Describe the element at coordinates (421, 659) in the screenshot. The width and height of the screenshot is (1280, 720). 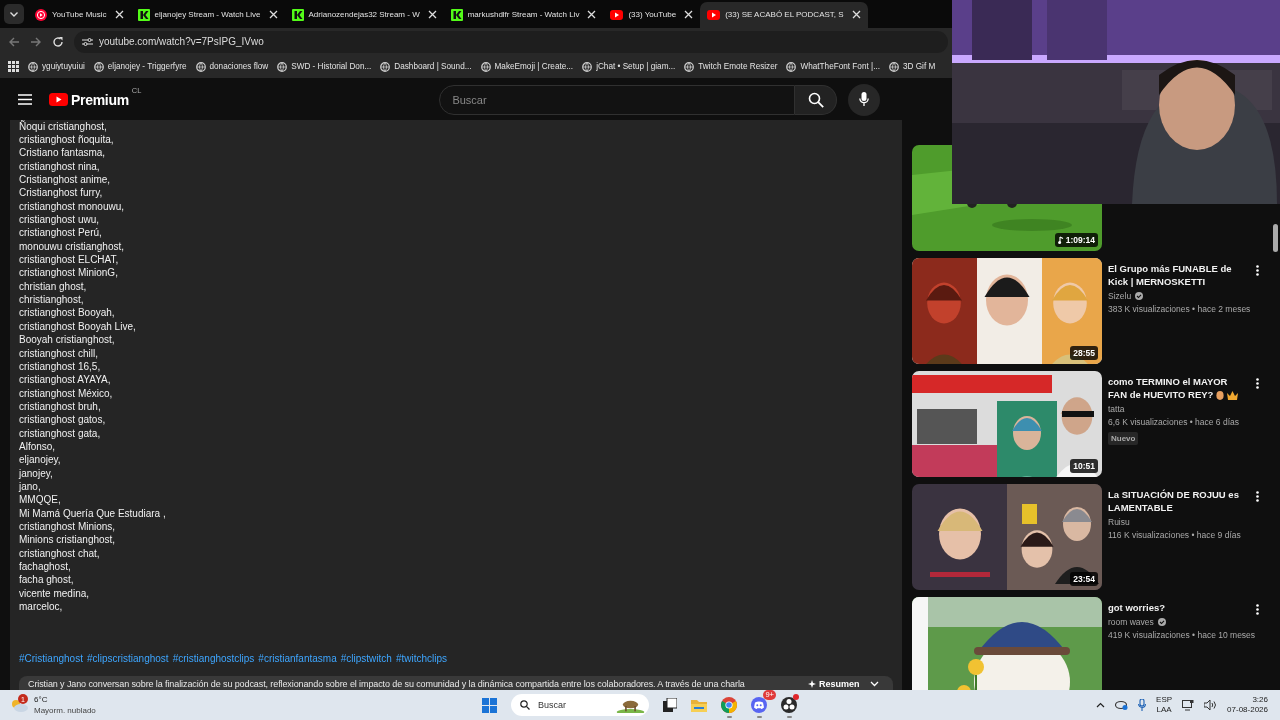
I see `hashtag-link: #twitchclips` at that location.